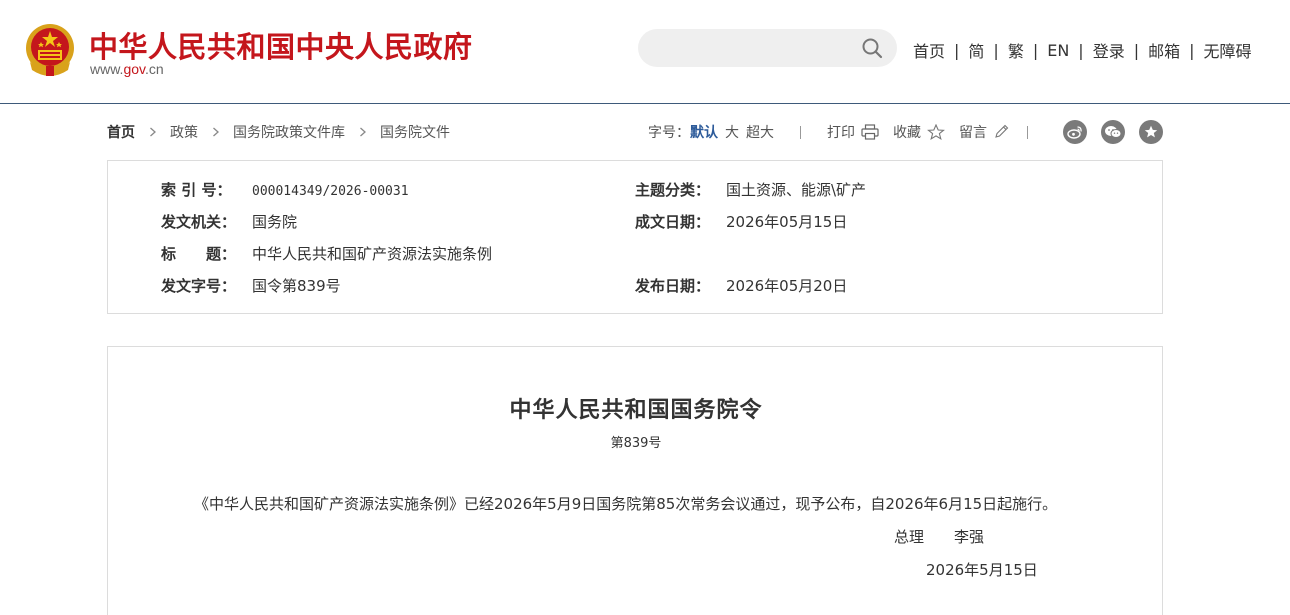  What do you see at coordinates (1058, 50) in the screenshot?
I see `nav-english: EN` at bounding box center [1058, 50].